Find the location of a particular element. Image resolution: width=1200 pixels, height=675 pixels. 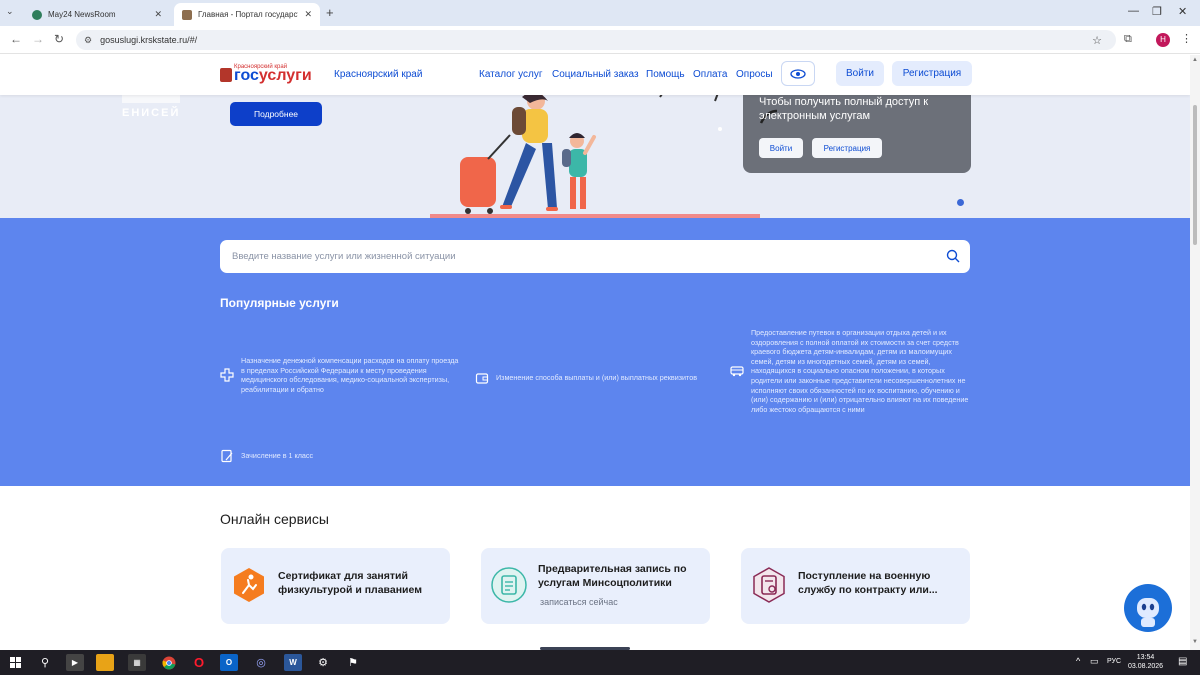

nav-surveys: Опросы is located at coordinates (754, 74).